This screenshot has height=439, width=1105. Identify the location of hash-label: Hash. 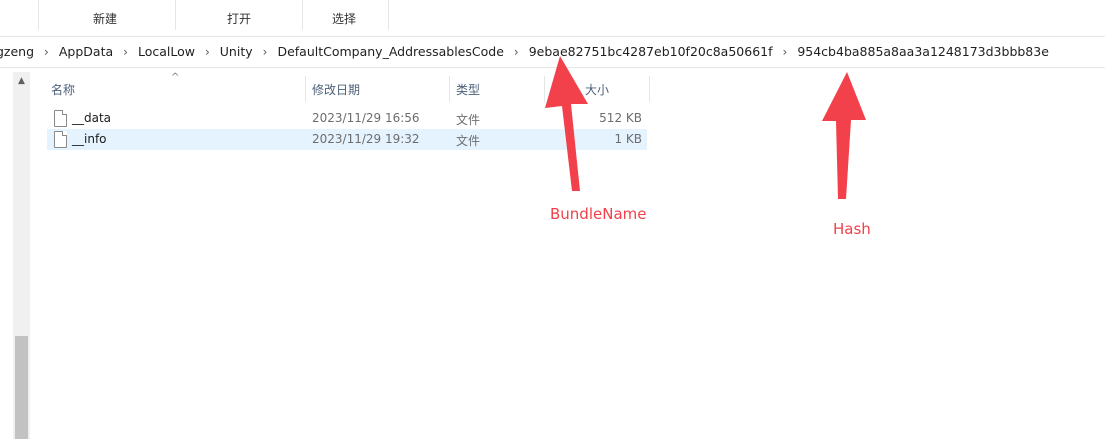
(852, 229).